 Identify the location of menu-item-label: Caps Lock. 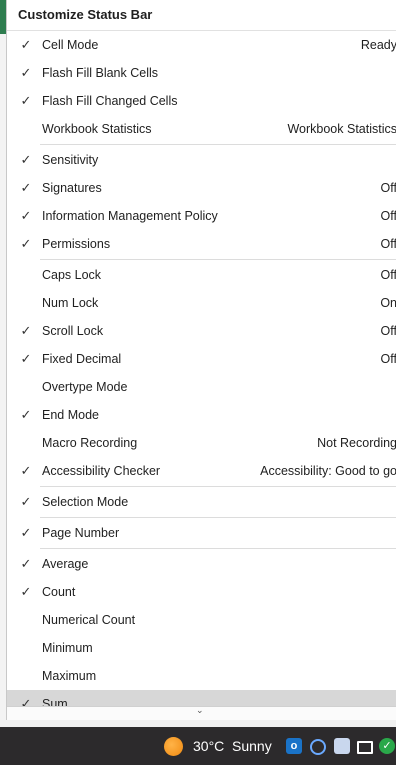
(72, 275).